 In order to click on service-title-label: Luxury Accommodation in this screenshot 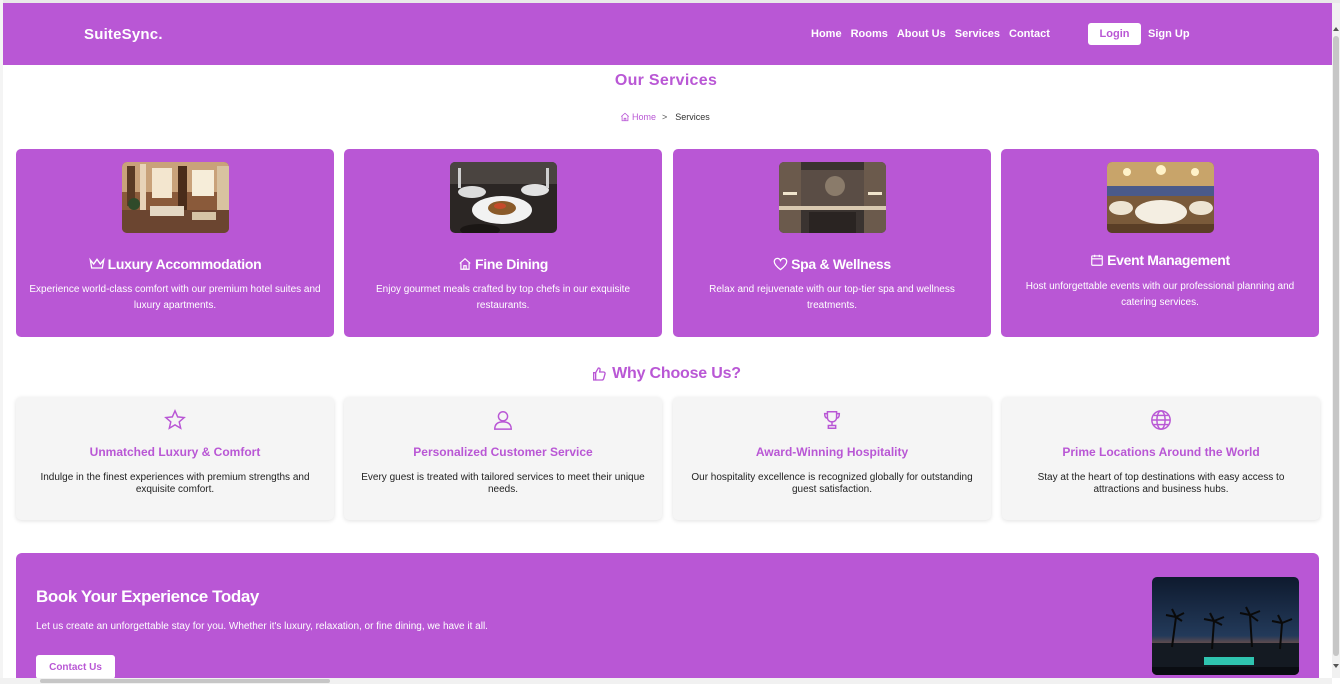, I will do `click(184, 264)`.